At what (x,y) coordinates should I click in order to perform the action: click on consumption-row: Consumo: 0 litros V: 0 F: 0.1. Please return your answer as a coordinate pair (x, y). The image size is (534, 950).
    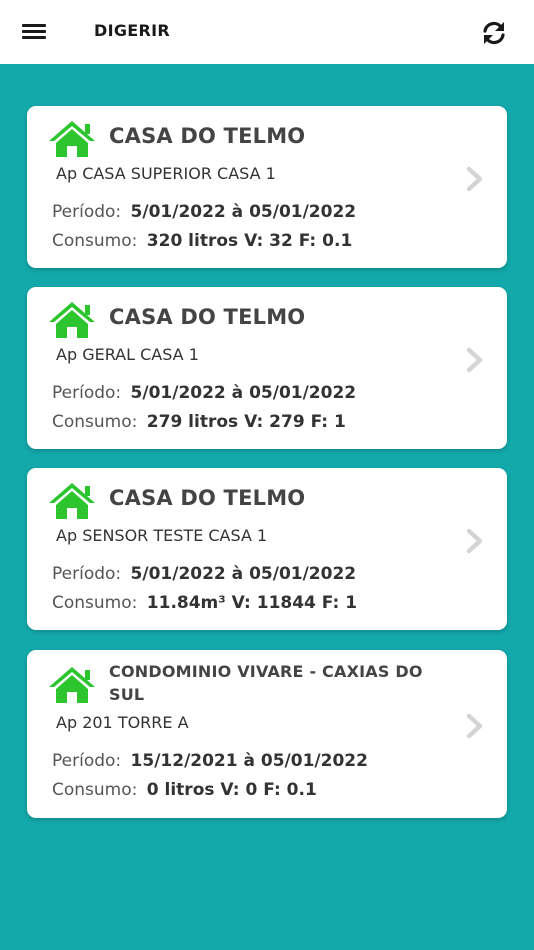
    Looking at the image, I should click on (184, 790).